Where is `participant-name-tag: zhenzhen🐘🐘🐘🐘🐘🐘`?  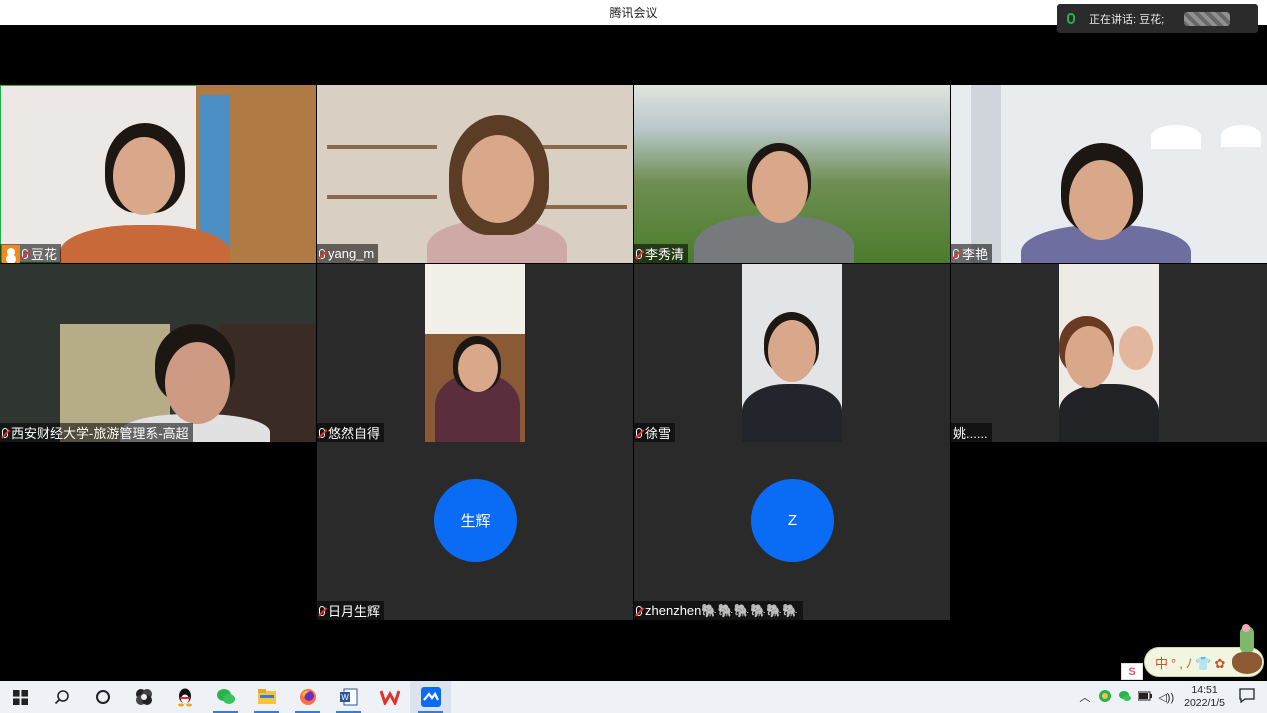
participant-name-tag: zhenzhen🐘🐘🐘🐘🐘🐘 is located at coordinates (718, 610).